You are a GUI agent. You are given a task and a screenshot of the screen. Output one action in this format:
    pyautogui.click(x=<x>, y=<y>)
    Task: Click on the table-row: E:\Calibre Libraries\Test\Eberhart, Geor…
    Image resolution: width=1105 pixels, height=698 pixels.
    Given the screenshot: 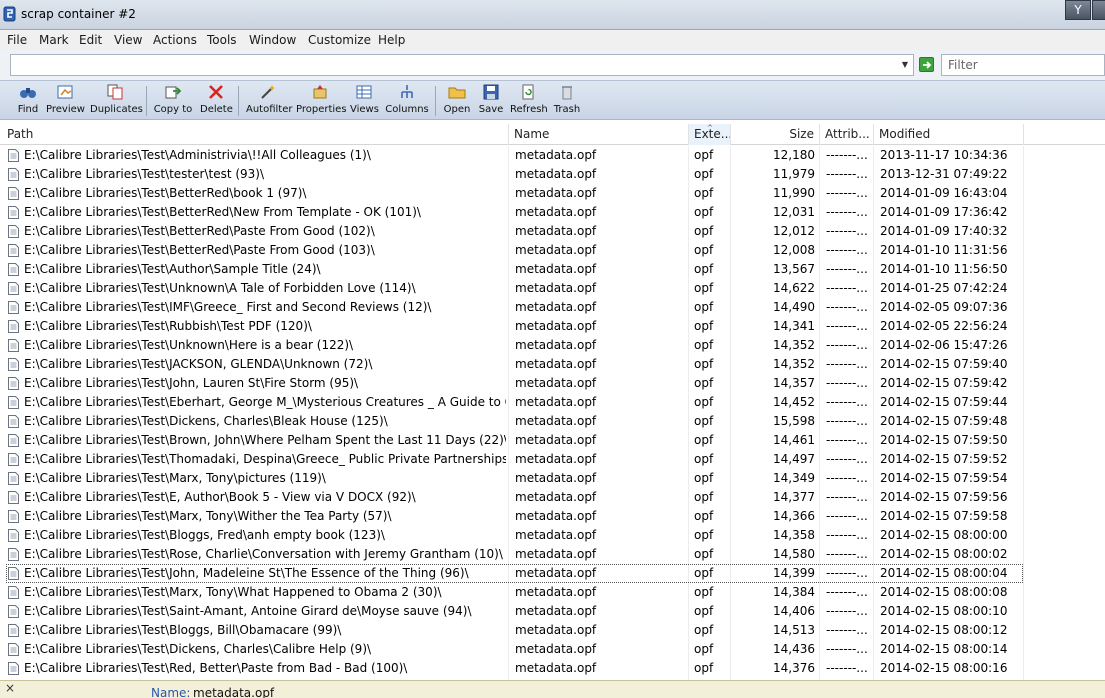 What is the action you would take?
    pyautogui.click(x=552, y=402)
    